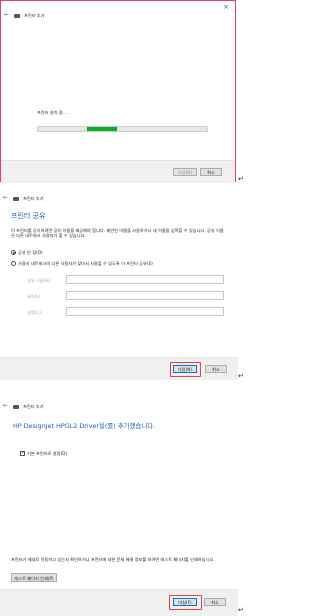  I want to click on print-test-page-button: 테스트 페이지 인쇄(P), so click(34, 577).